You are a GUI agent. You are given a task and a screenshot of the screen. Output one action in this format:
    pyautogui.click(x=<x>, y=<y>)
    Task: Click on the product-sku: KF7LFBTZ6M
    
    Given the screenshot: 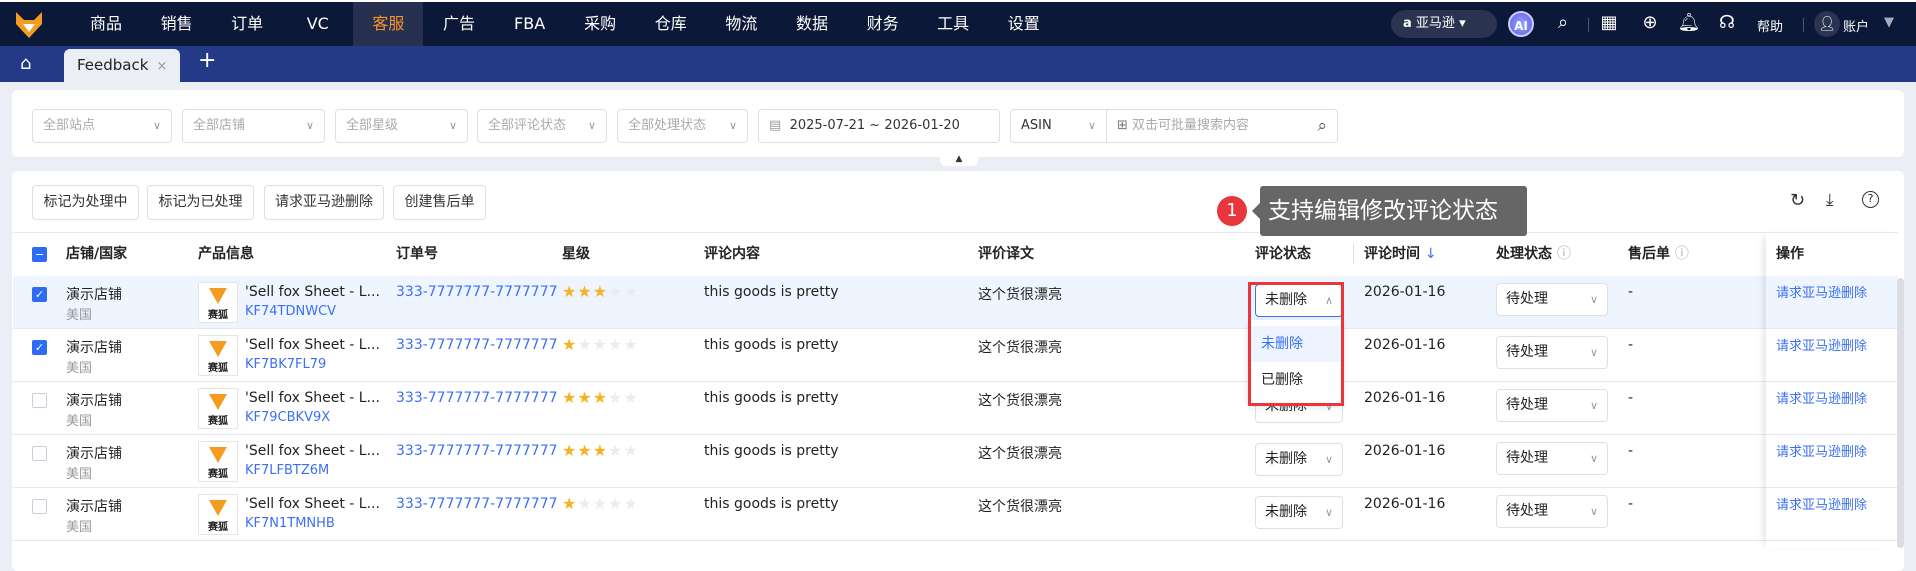 What is the action you would take?
    pyautogui.click(x=287, y=470)
    